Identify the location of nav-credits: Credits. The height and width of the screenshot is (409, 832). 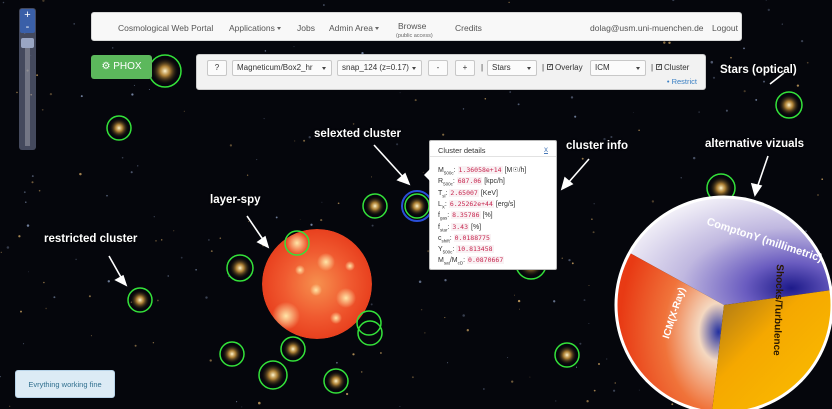
(468, 28).